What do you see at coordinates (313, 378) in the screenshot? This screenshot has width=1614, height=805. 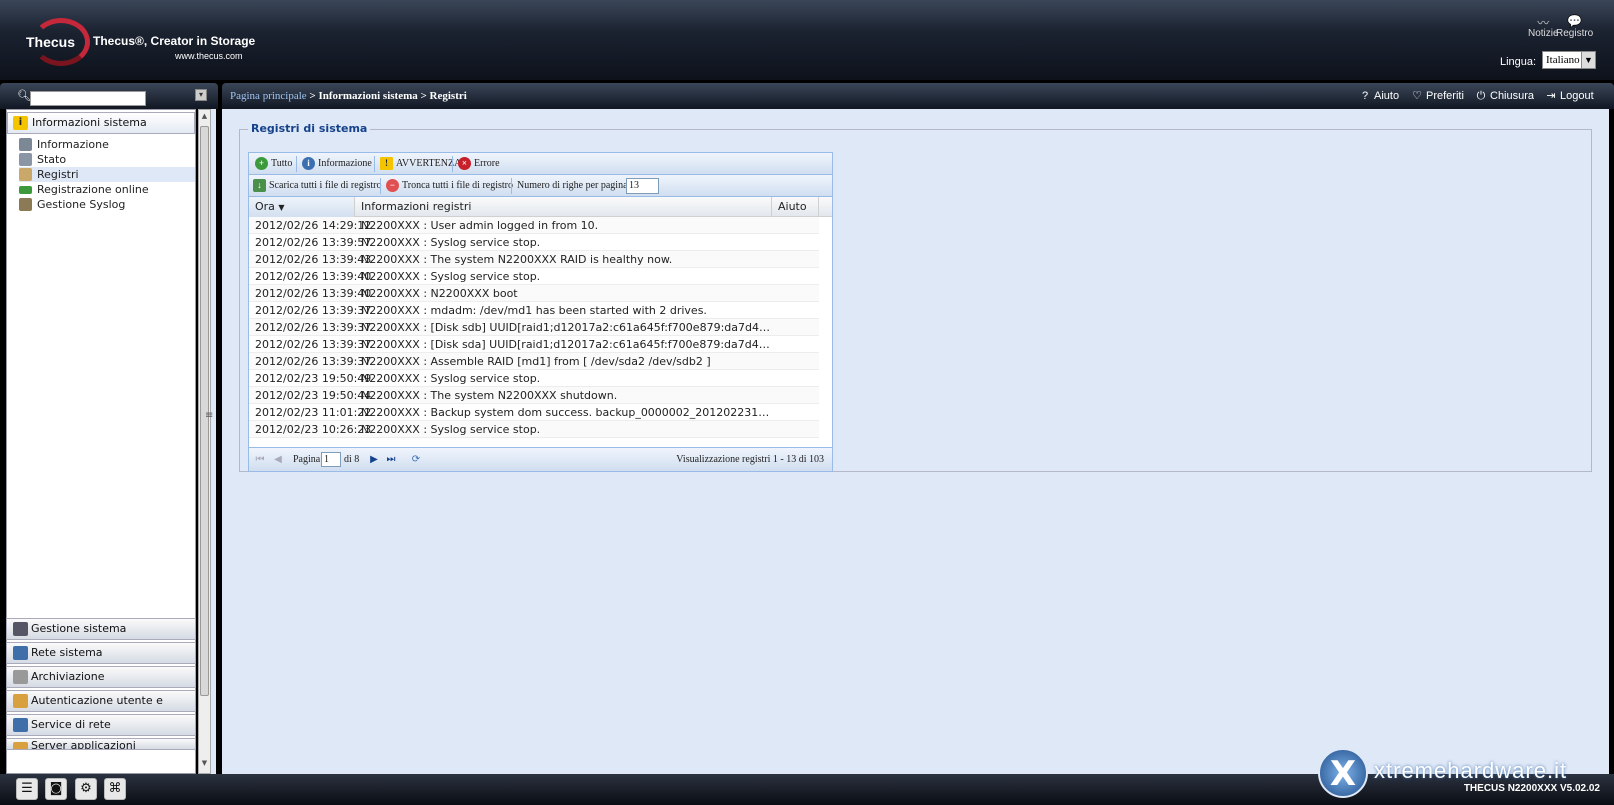 I see `log-time-cell: 2012/02/23 19:50:49` at bounding box center [313, 378].